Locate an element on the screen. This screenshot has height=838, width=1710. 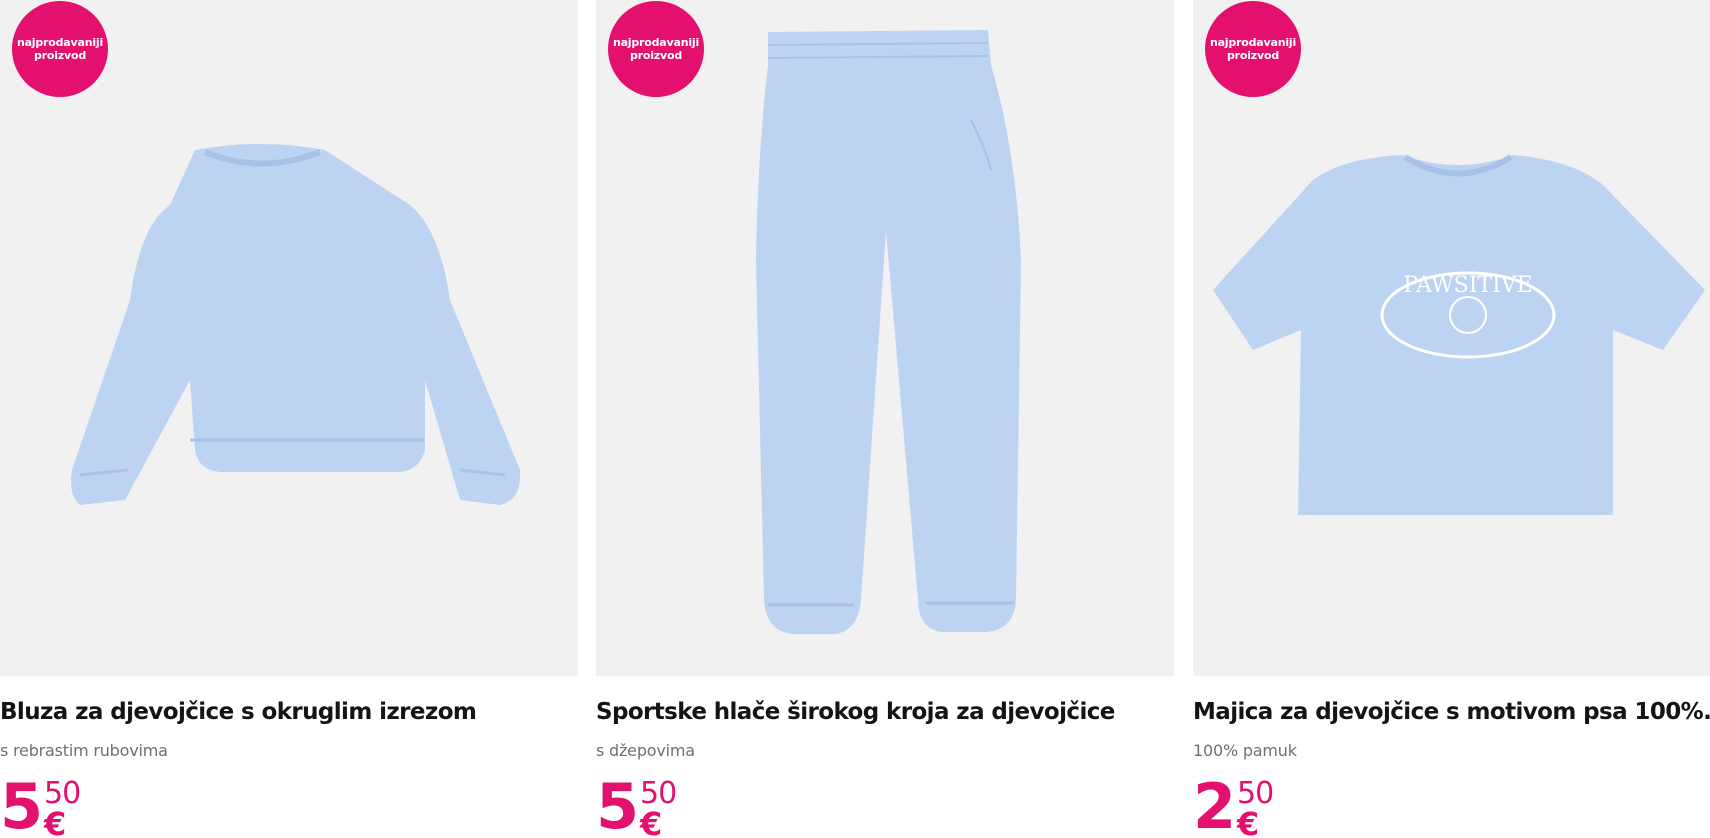
product-subtitle: s rebrastim rubovima is located at coordinates (84, 750).